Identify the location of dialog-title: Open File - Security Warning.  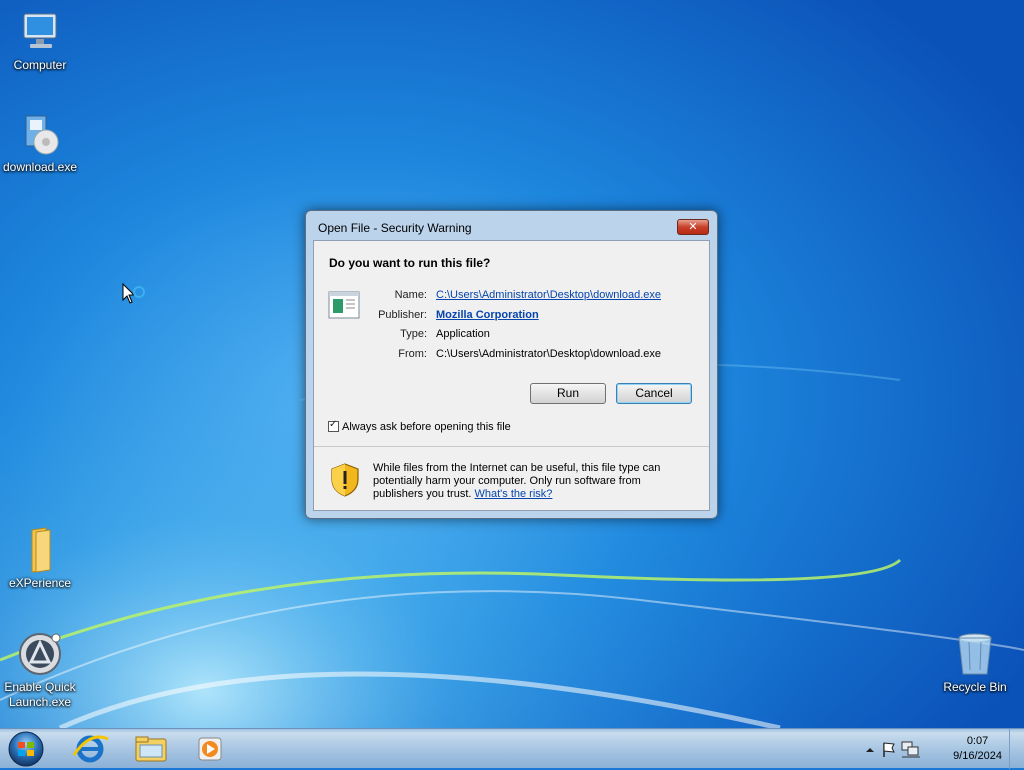
(395, 228).